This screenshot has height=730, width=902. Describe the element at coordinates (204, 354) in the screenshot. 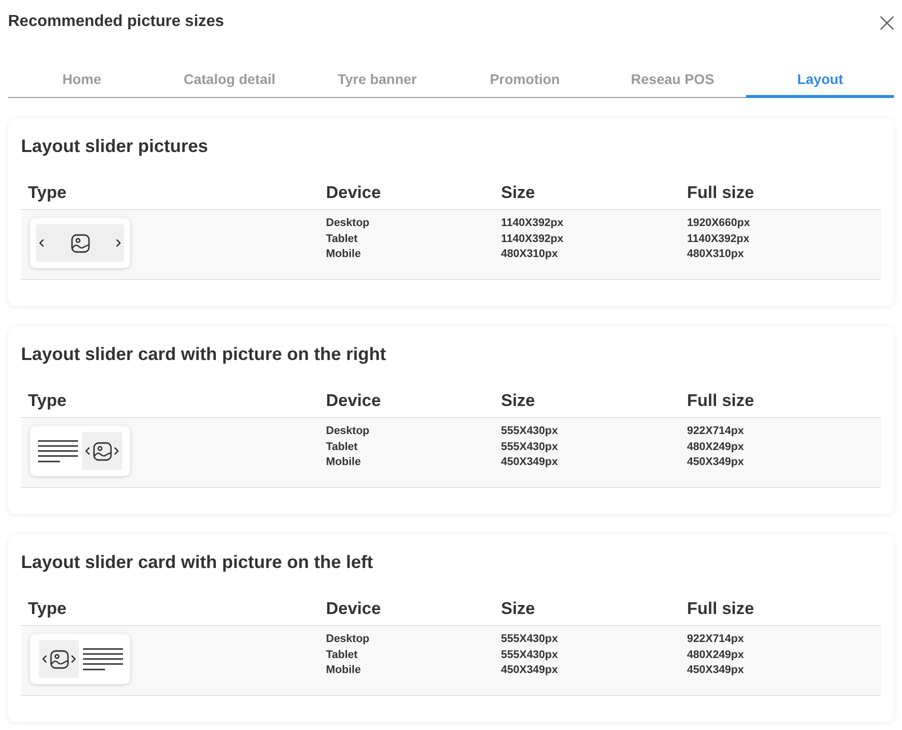

I see `section-heading: Layout slider card with picture on the right` at that location.